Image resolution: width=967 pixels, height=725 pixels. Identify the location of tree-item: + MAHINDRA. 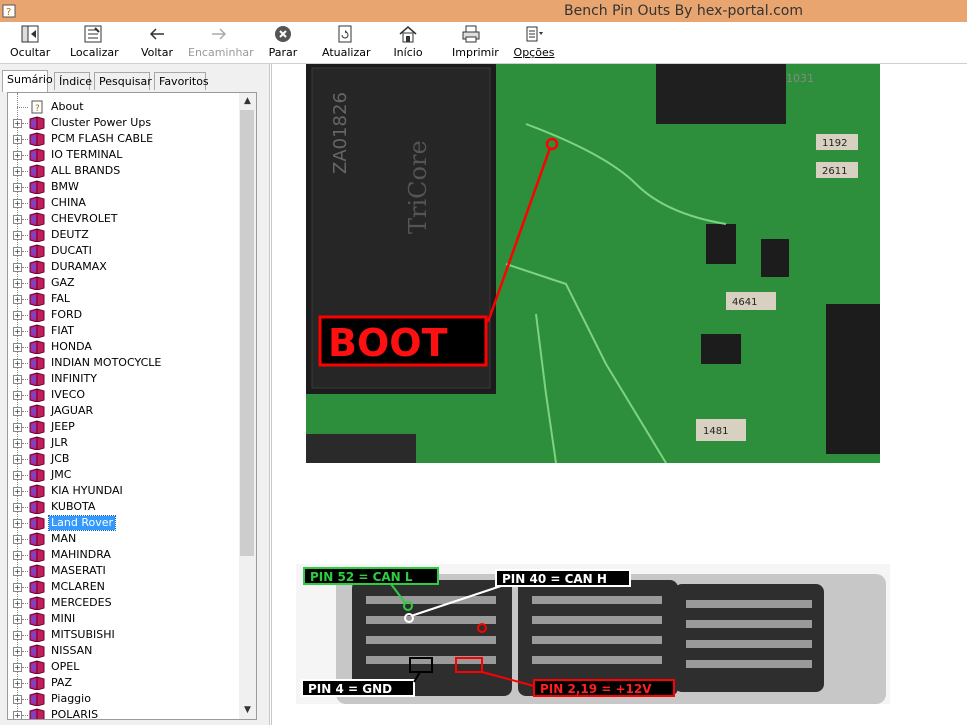
(124, 555).